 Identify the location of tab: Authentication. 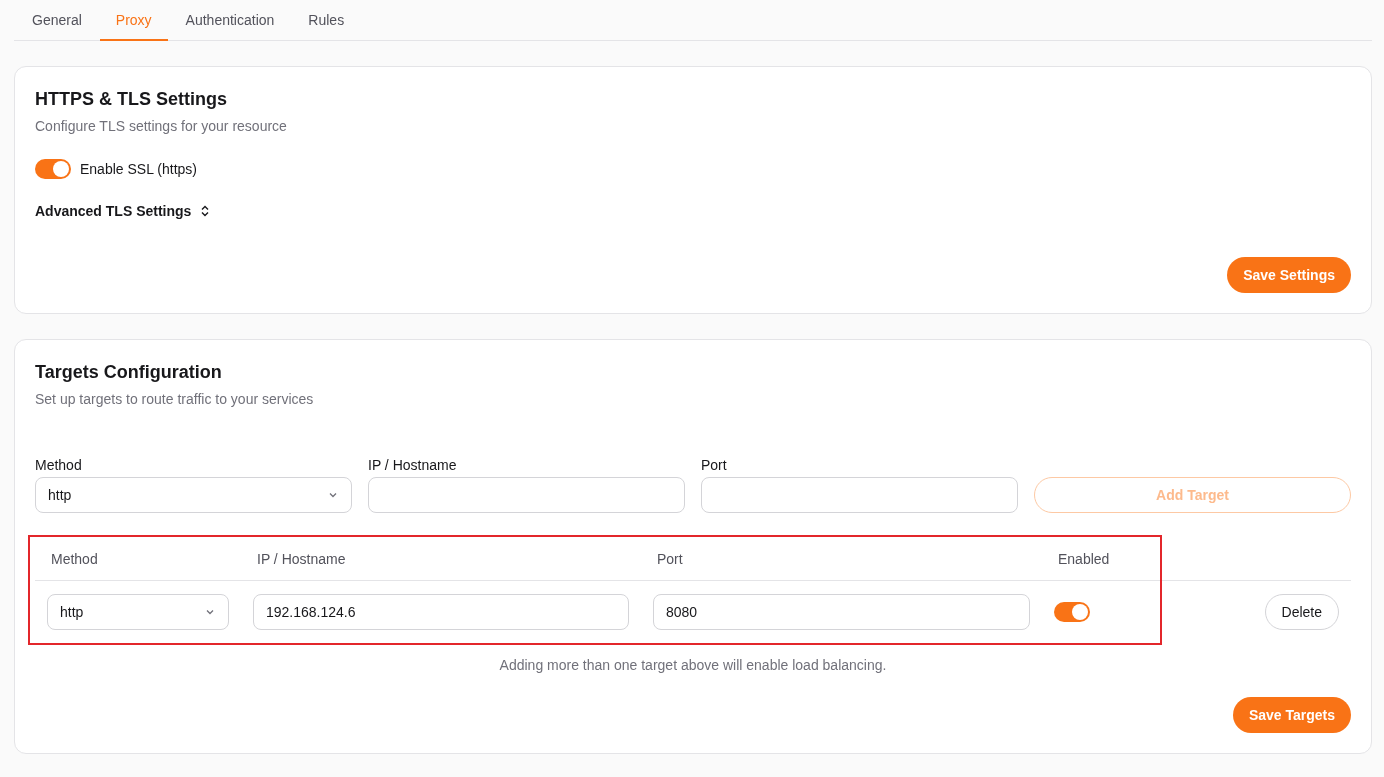
(230, 20).